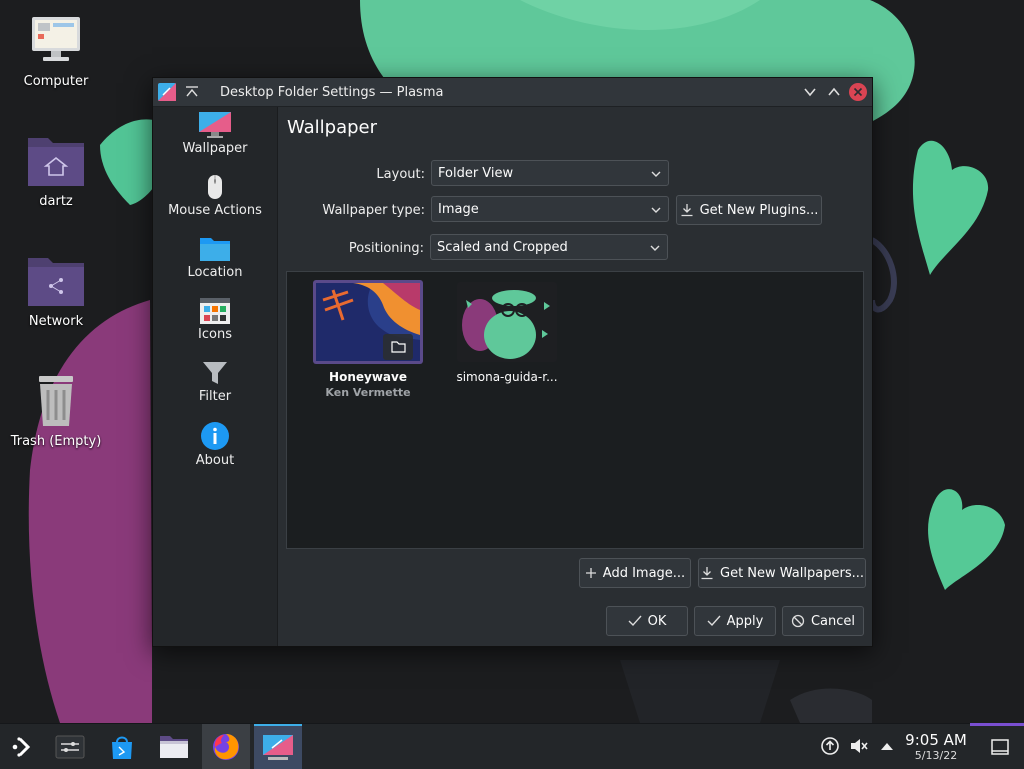 The image size is (1024, 769). I want to click on digital-clock: 9:05 AM 5/13/22, so click(936, 746).